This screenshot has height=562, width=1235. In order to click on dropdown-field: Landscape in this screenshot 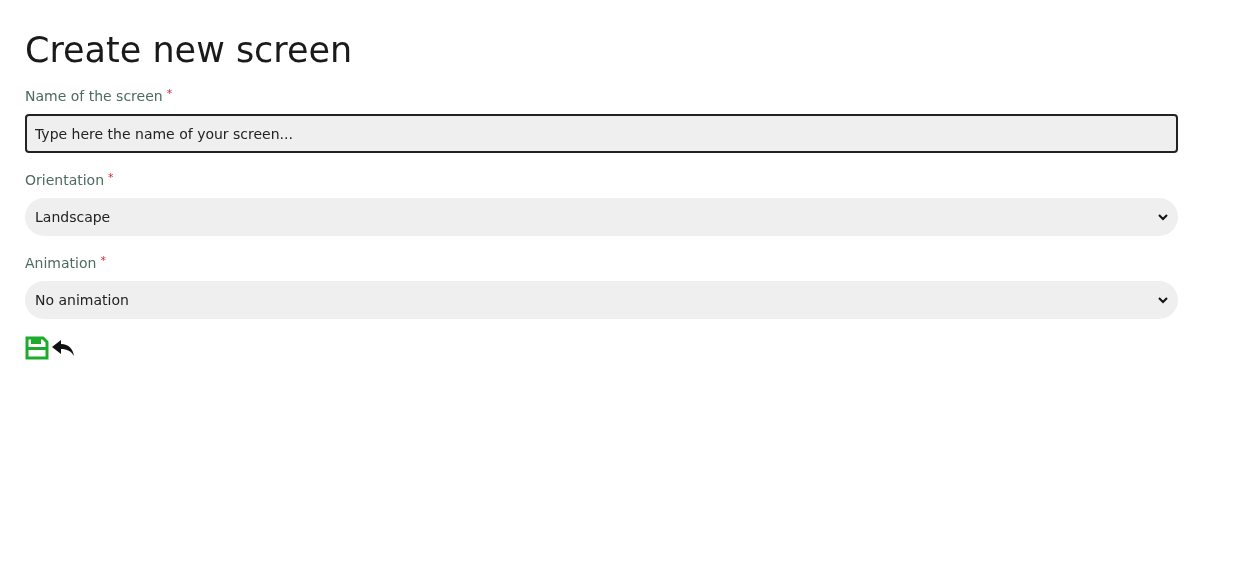, I will do `click(601, 217)`.